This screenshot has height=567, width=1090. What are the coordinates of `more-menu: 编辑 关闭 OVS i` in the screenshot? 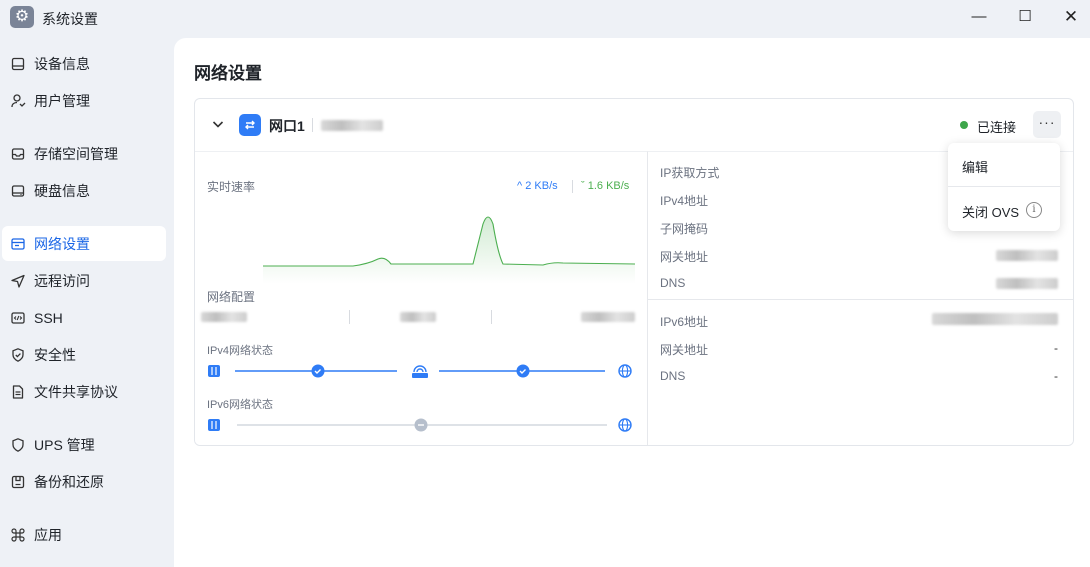 It's located at (1004, 187).